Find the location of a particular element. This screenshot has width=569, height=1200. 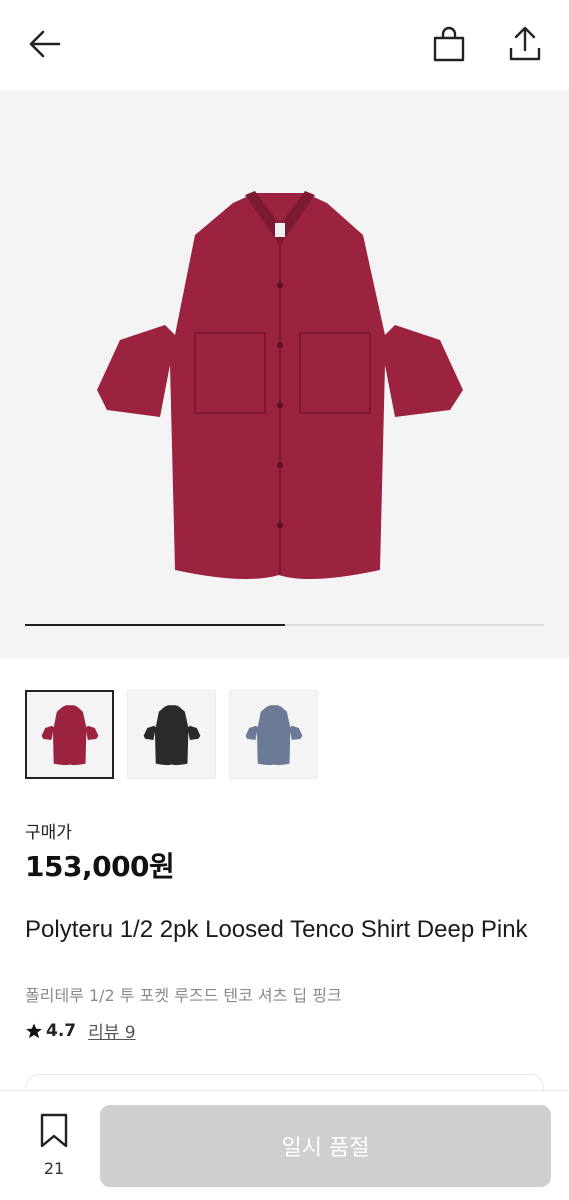

shopping-bag-button is located at coordinates (449, 44).